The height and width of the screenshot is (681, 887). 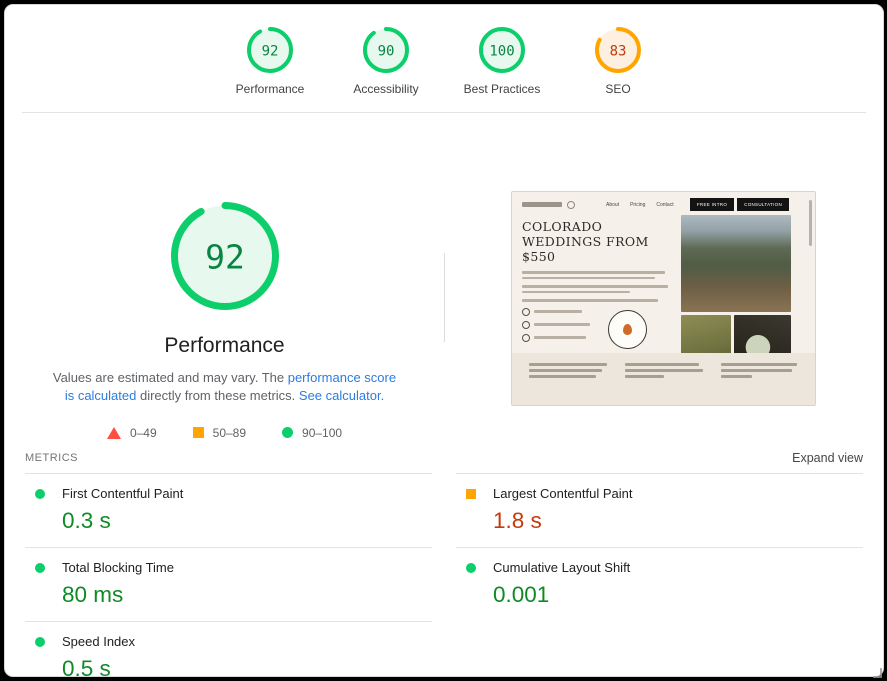 What do you see at coordinates (659, 584) in the screenshot?
I see `metric-cumulative-layout-shift: Cumulative Layout Shift 0.001` at bounding box center [659, 584].